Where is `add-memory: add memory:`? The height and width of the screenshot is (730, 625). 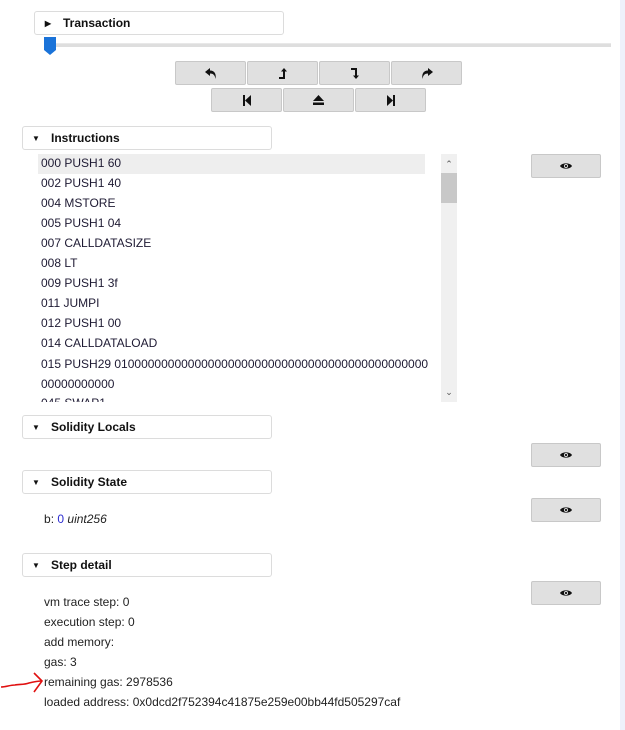
add-memory: add memory: is located at coordinates (79, 642).